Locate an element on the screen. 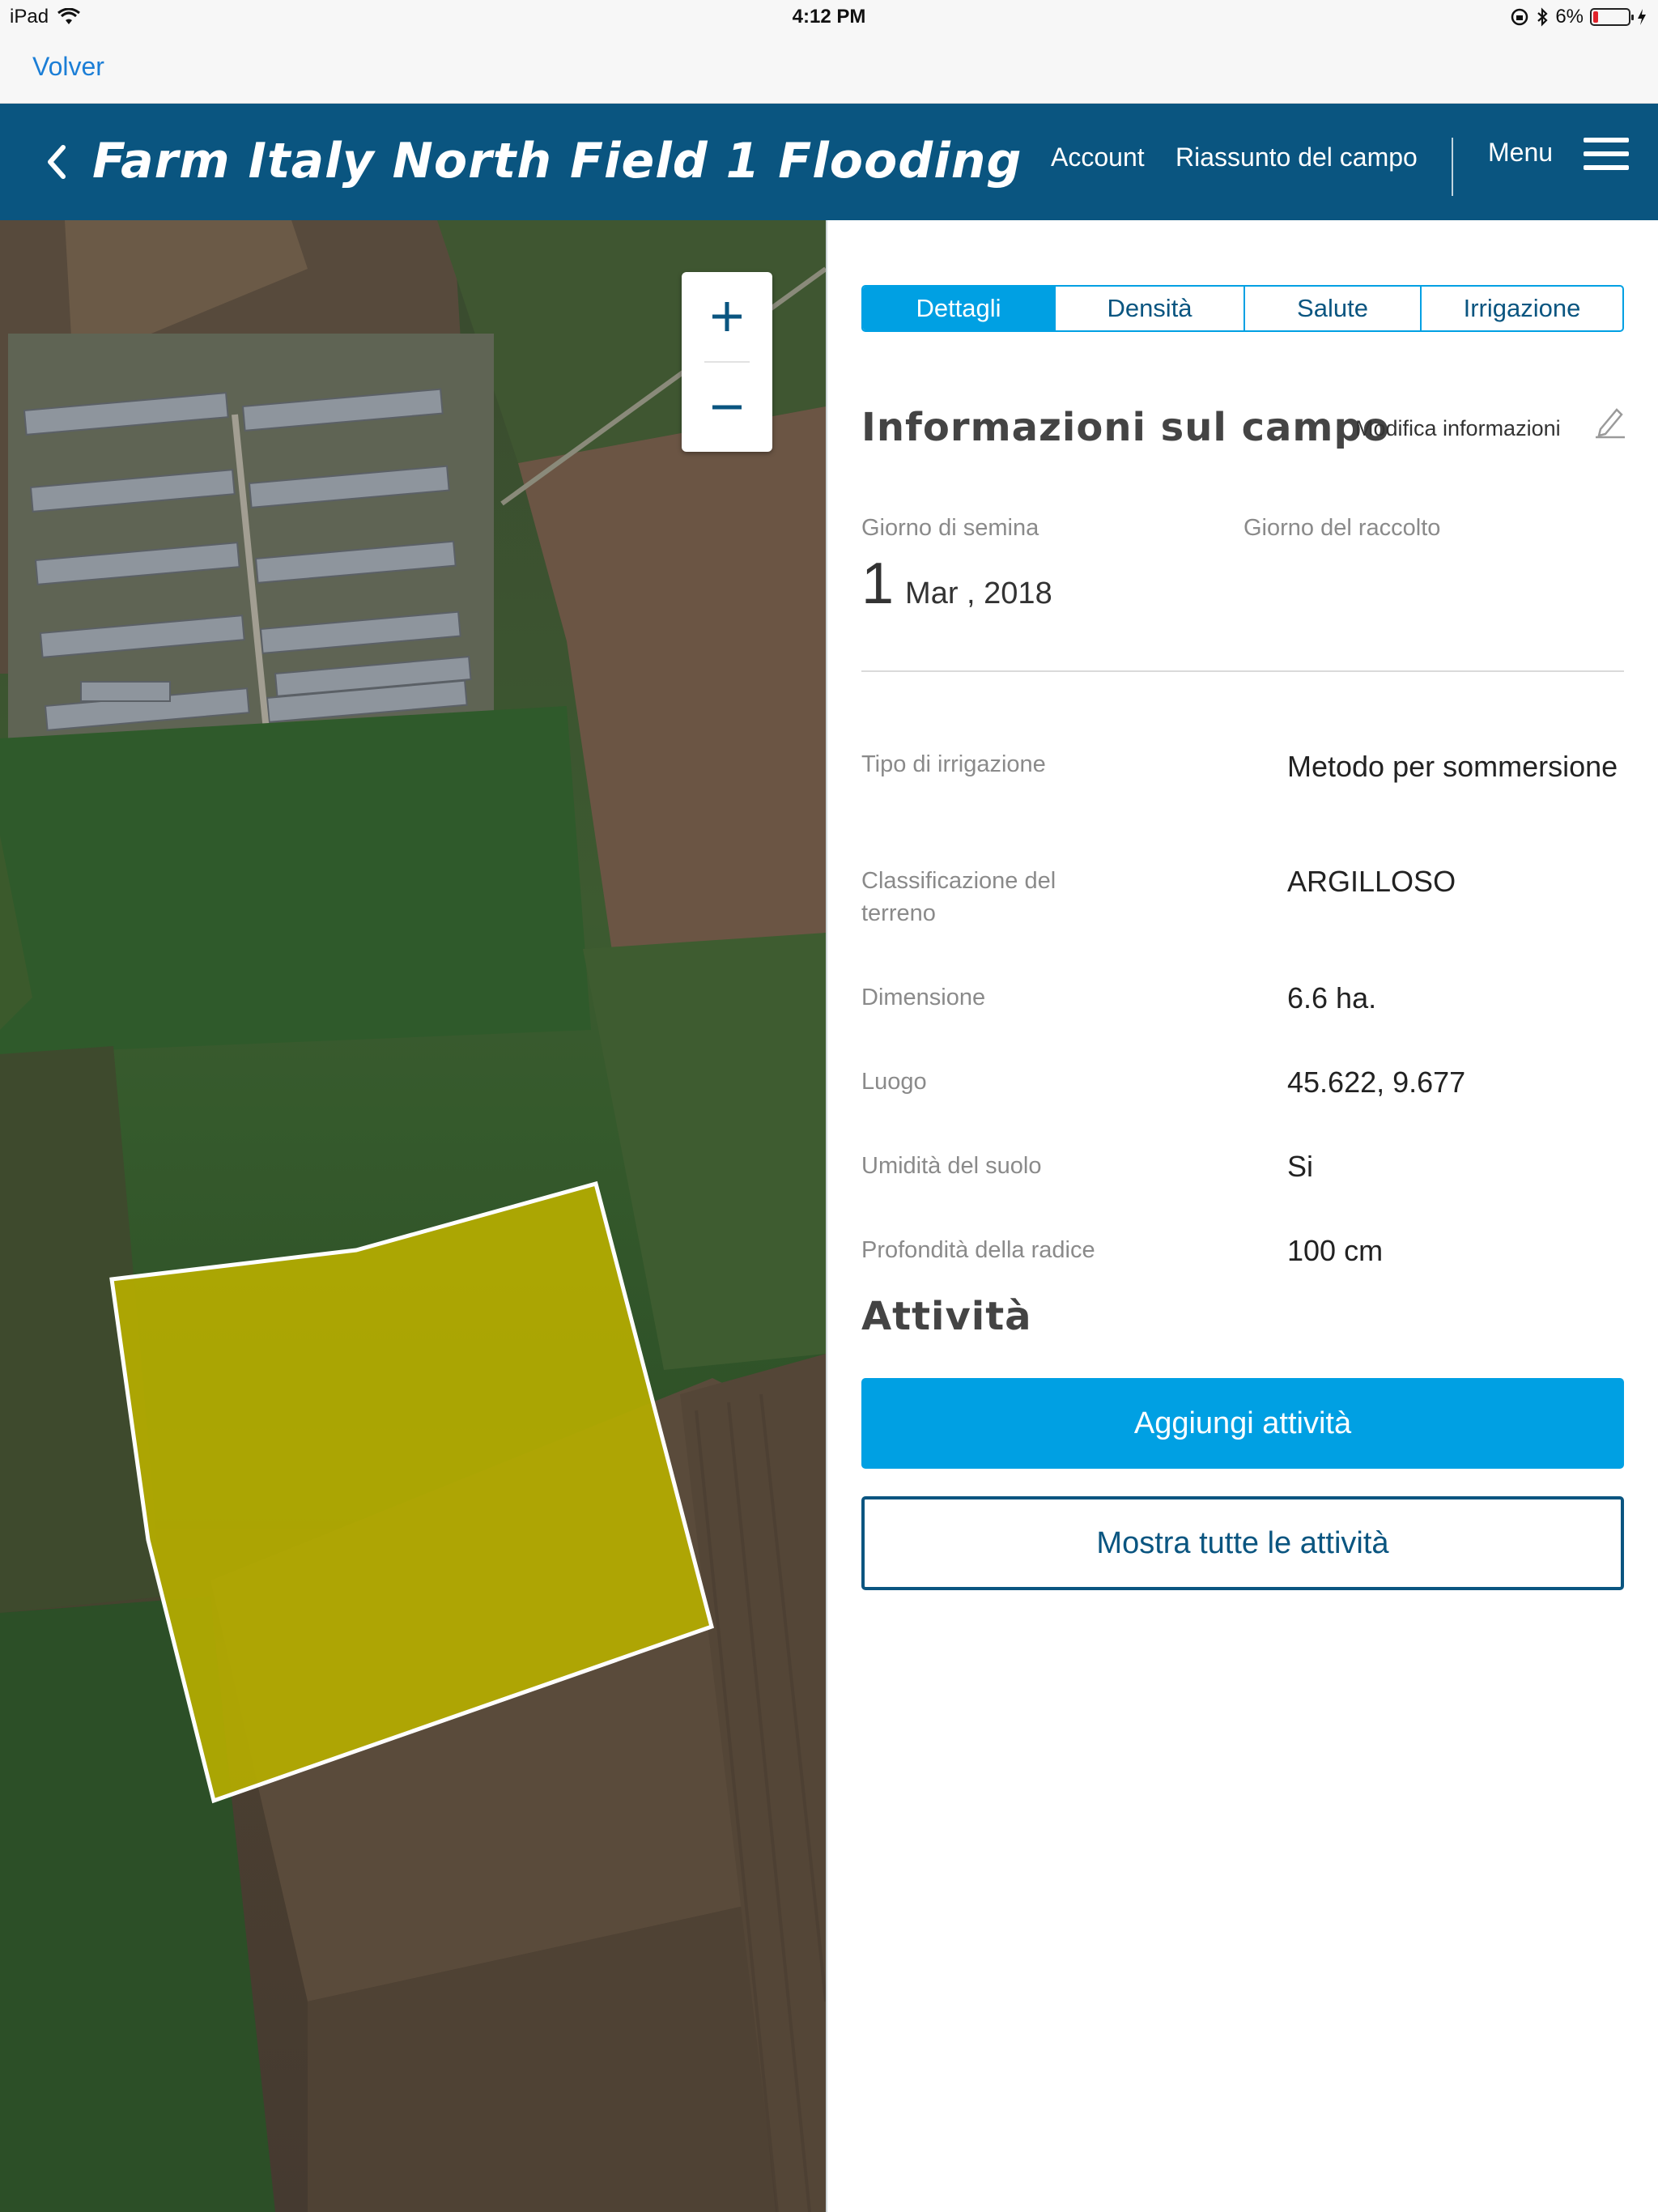  harvest-day-label: Giorno del raccolto is located at coordinates (1342, 528).